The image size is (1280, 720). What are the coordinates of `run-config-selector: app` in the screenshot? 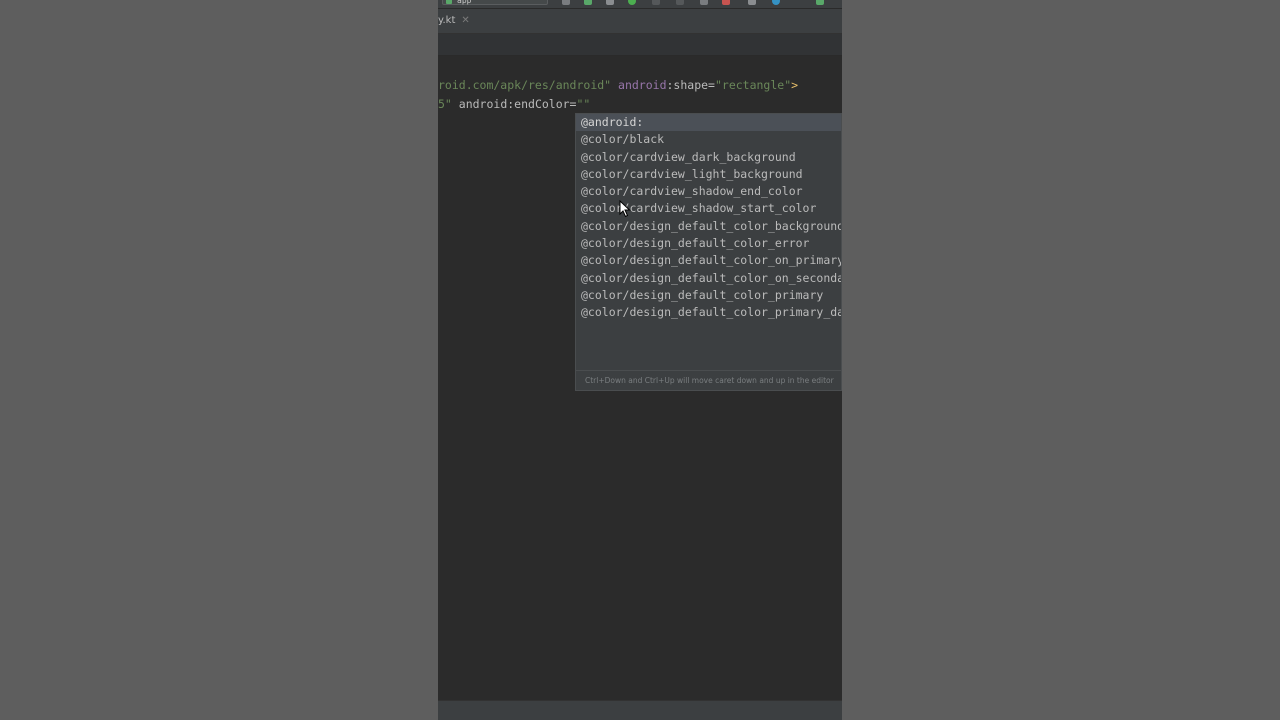 It's located at (495, 2).